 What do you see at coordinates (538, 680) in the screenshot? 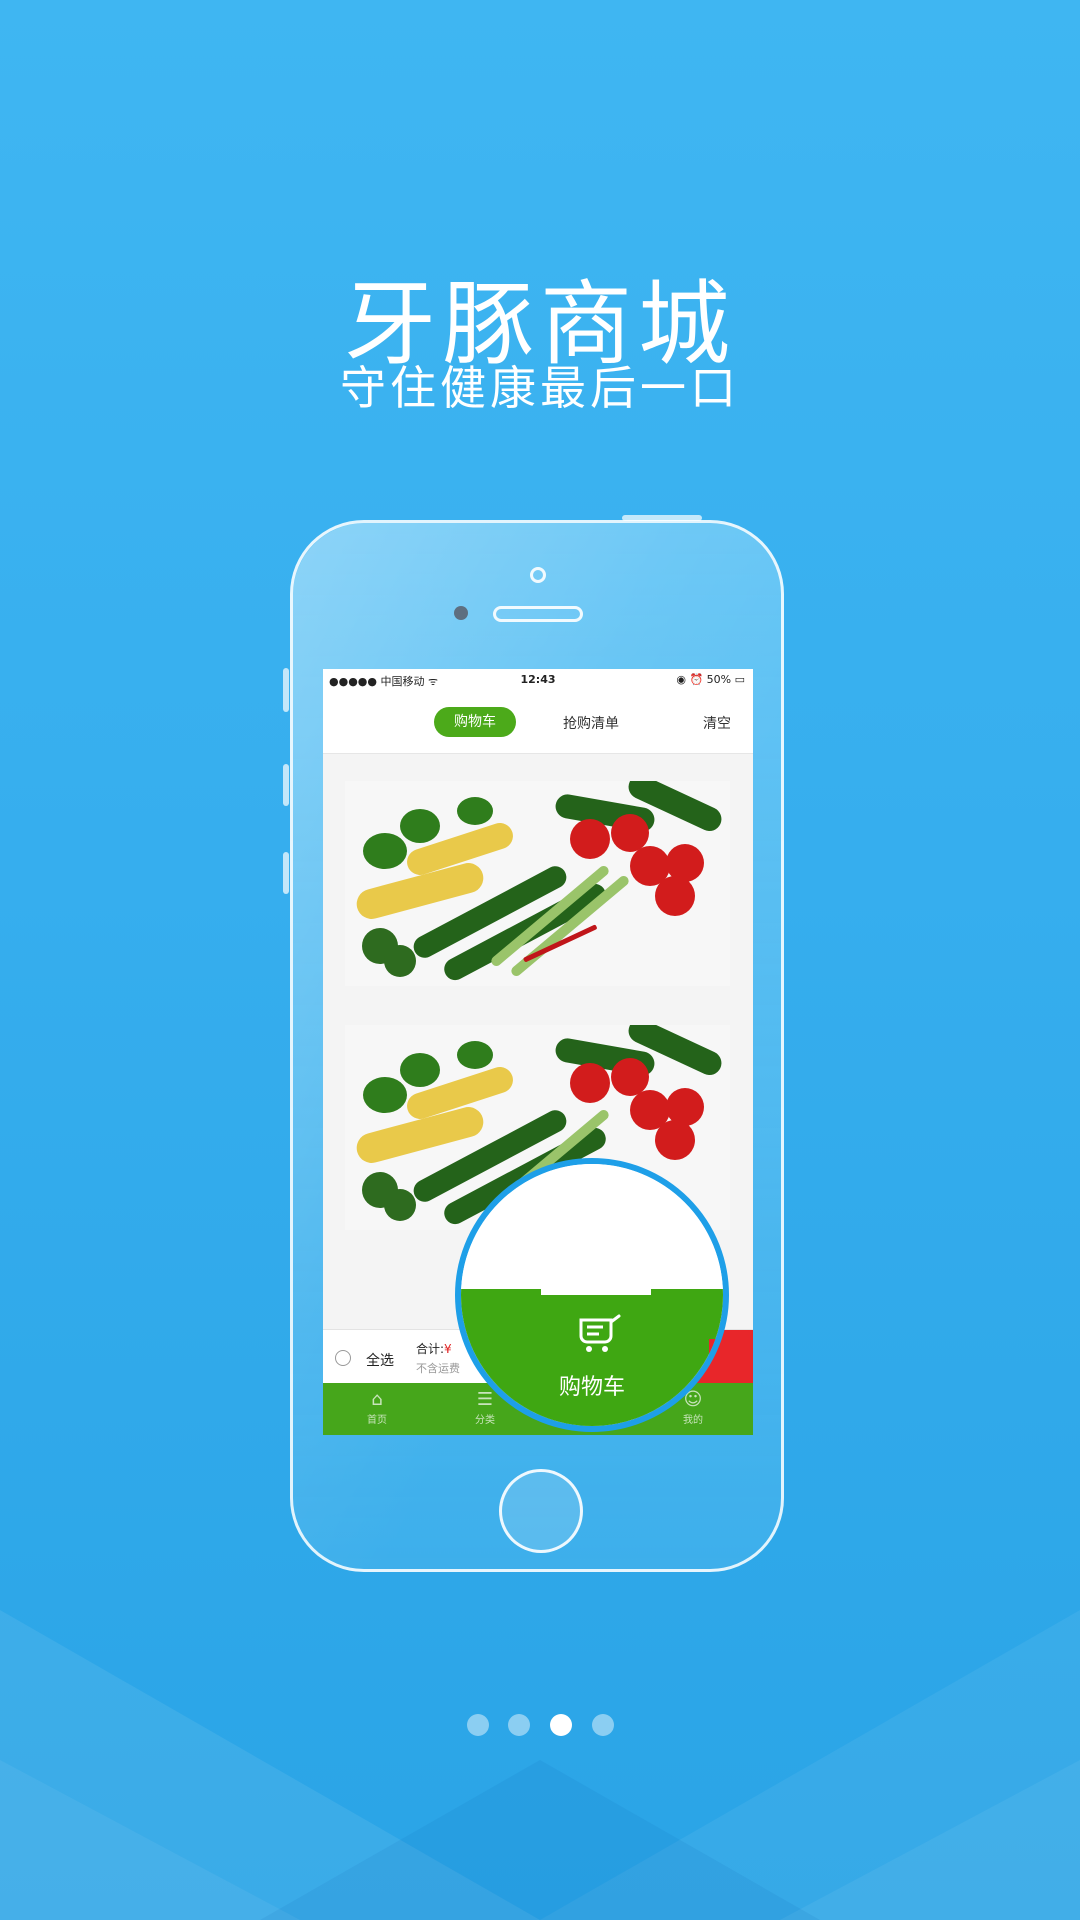
I see `status-bar: ●●●●● 中国移动 ᯤ 12:43 ◉ ⏰ 50% ▭` at bounding box center [538, 680].